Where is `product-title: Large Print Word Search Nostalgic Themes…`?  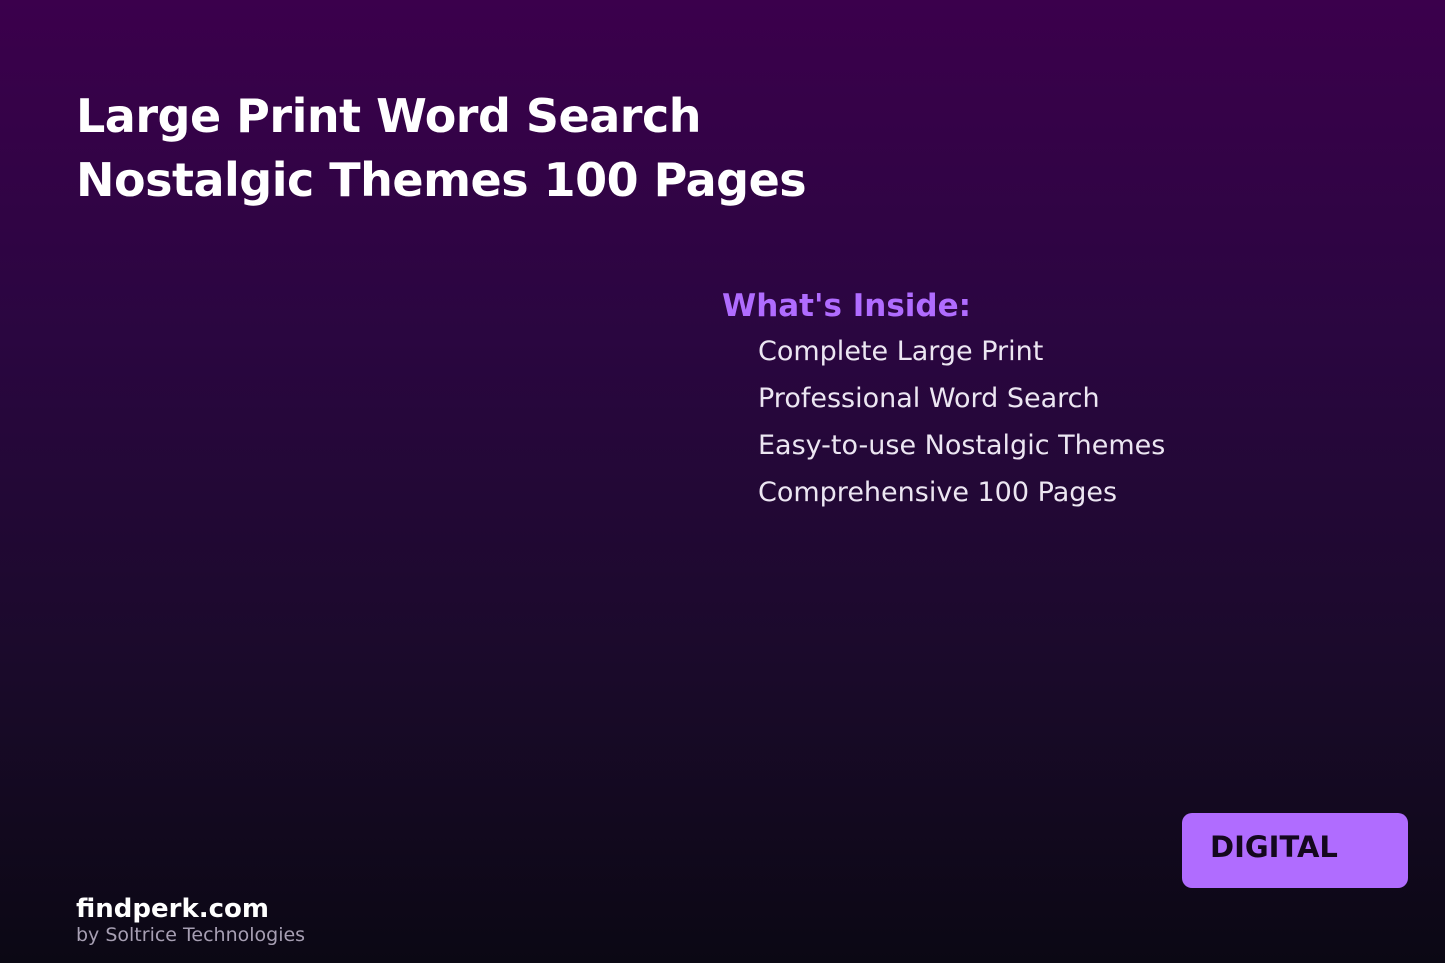 product-title: Large Print Word Search Nostalgic Themes… is located at coordinates (441, 148).